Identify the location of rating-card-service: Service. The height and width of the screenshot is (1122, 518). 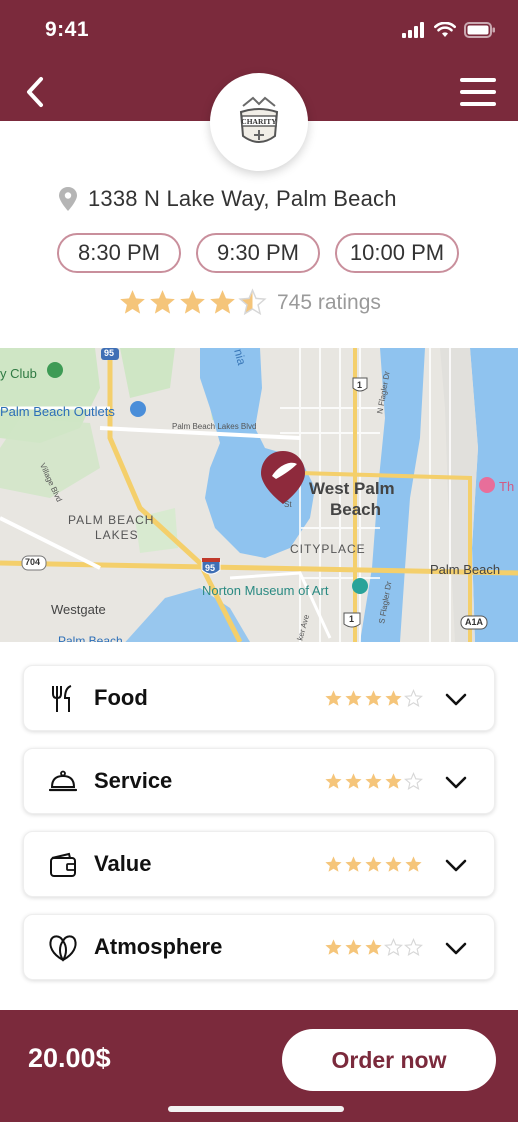
(259, 781).